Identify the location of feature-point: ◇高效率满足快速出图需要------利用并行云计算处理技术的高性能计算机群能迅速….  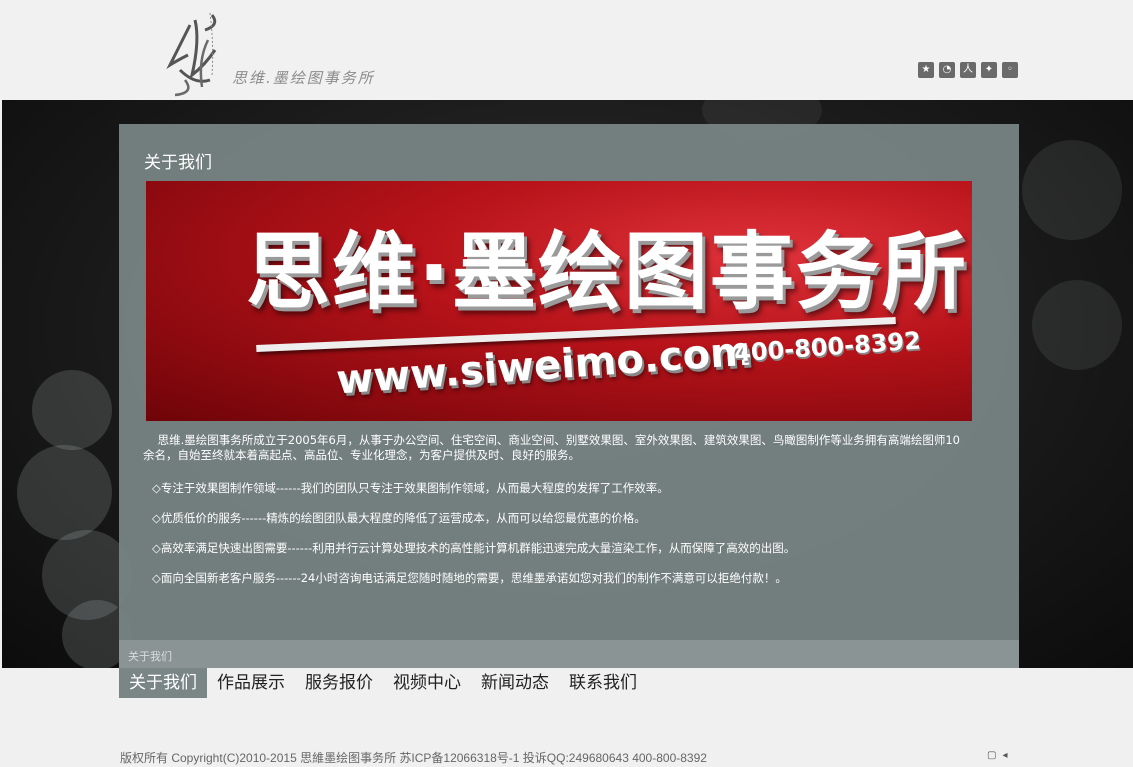
(474, 548).